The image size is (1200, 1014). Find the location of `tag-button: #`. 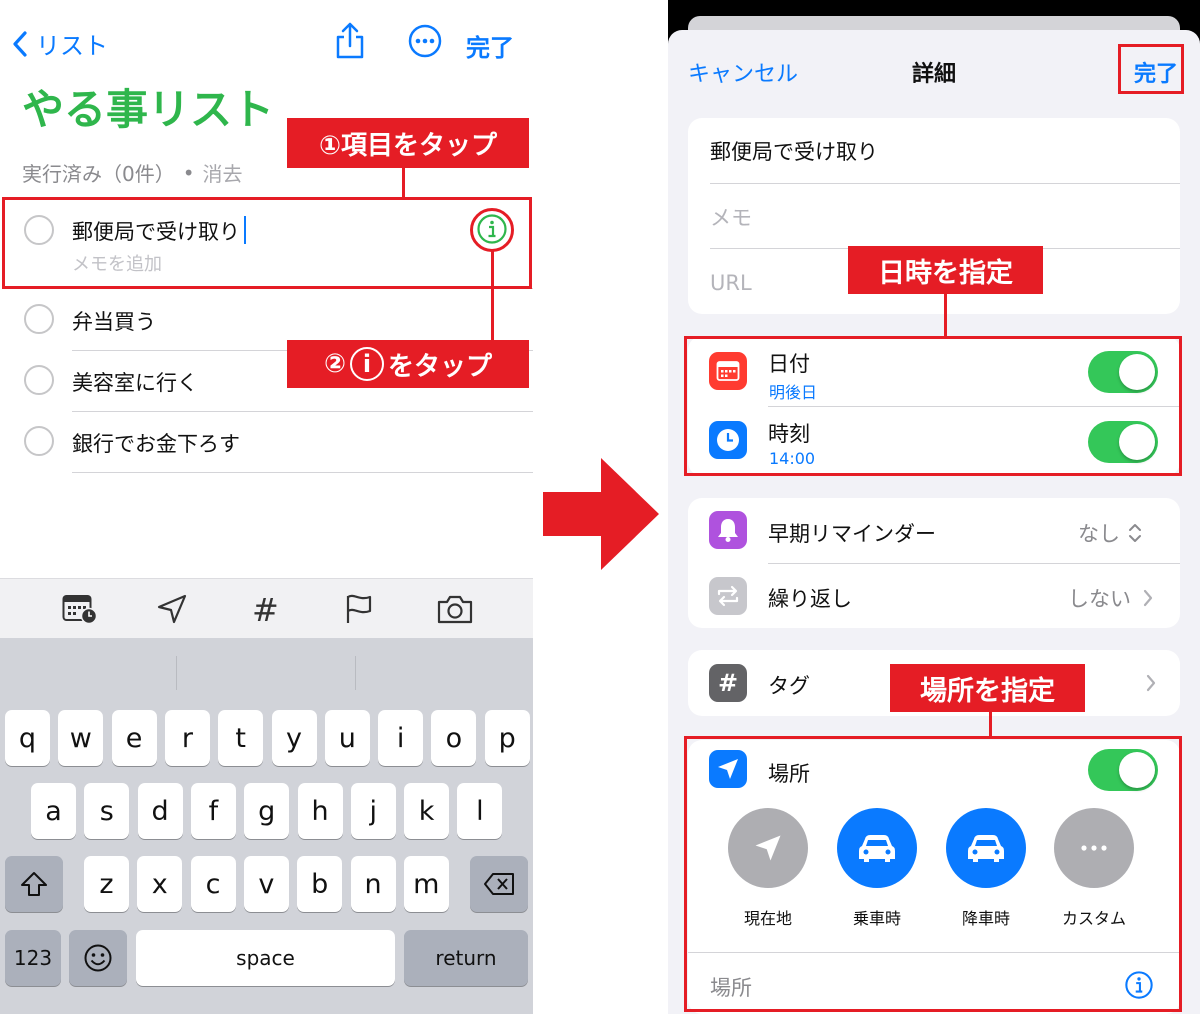

tag-button: # is located at coordinates (265, 610).